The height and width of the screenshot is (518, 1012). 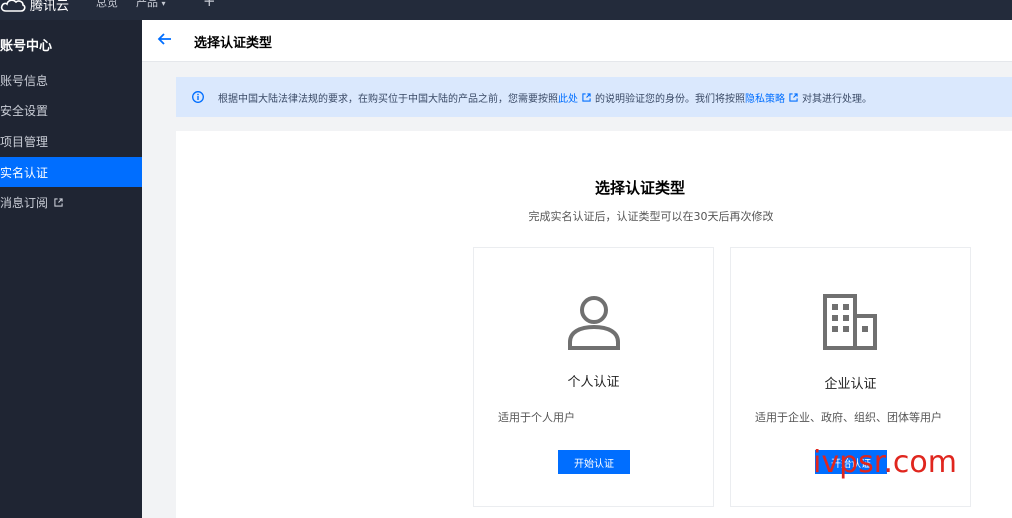 I want to click on sidebar-item-label: 项目管理, so click(x=24, y=141).